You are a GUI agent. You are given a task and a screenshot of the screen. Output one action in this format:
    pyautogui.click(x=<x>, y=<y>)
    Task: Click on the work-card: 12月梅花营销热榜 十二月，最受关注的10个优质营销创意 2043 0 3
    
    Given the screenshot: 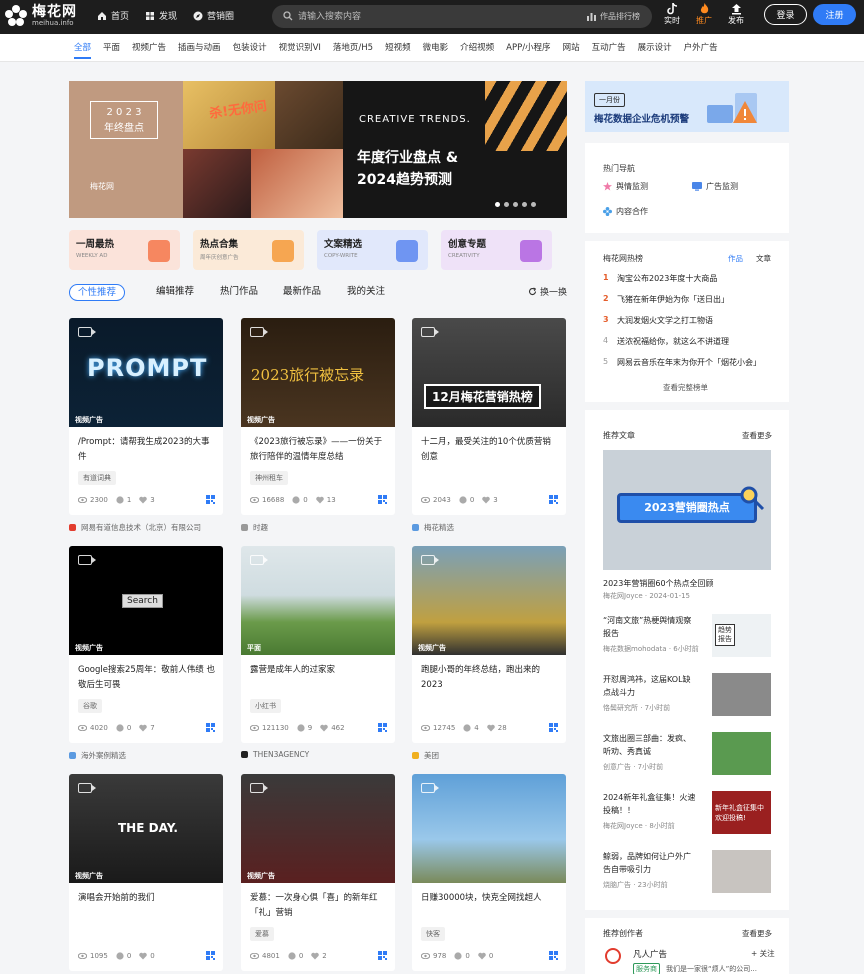 What is the action you would take?
    pyautogui.click(x=489, y=416)
    